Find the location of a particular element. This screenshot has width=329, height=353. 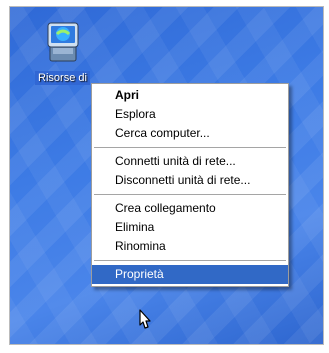

menu-item-esplora: Esplora is located at coordinates (190, 114).